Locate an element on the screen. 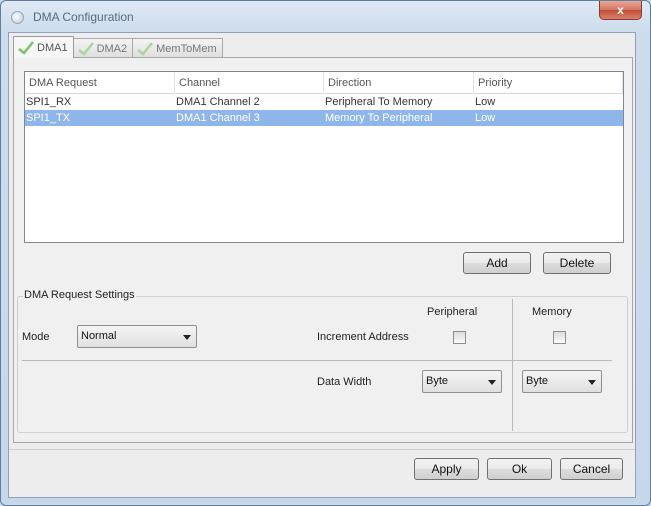 Image resolution: width=651 pixels, height=506 pixels. peripheral-data-width-select: Byte is located at coordinates (462, 381).